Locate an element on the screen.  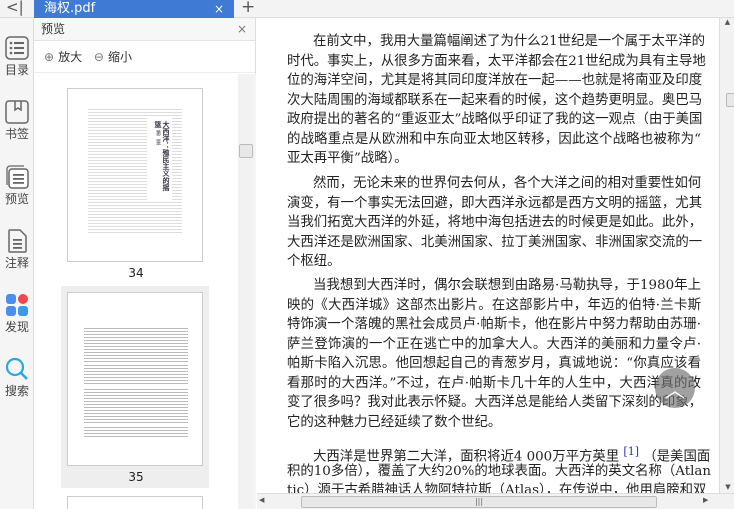
tab-title: 海权.pdf is located at coordinates (70, 8).